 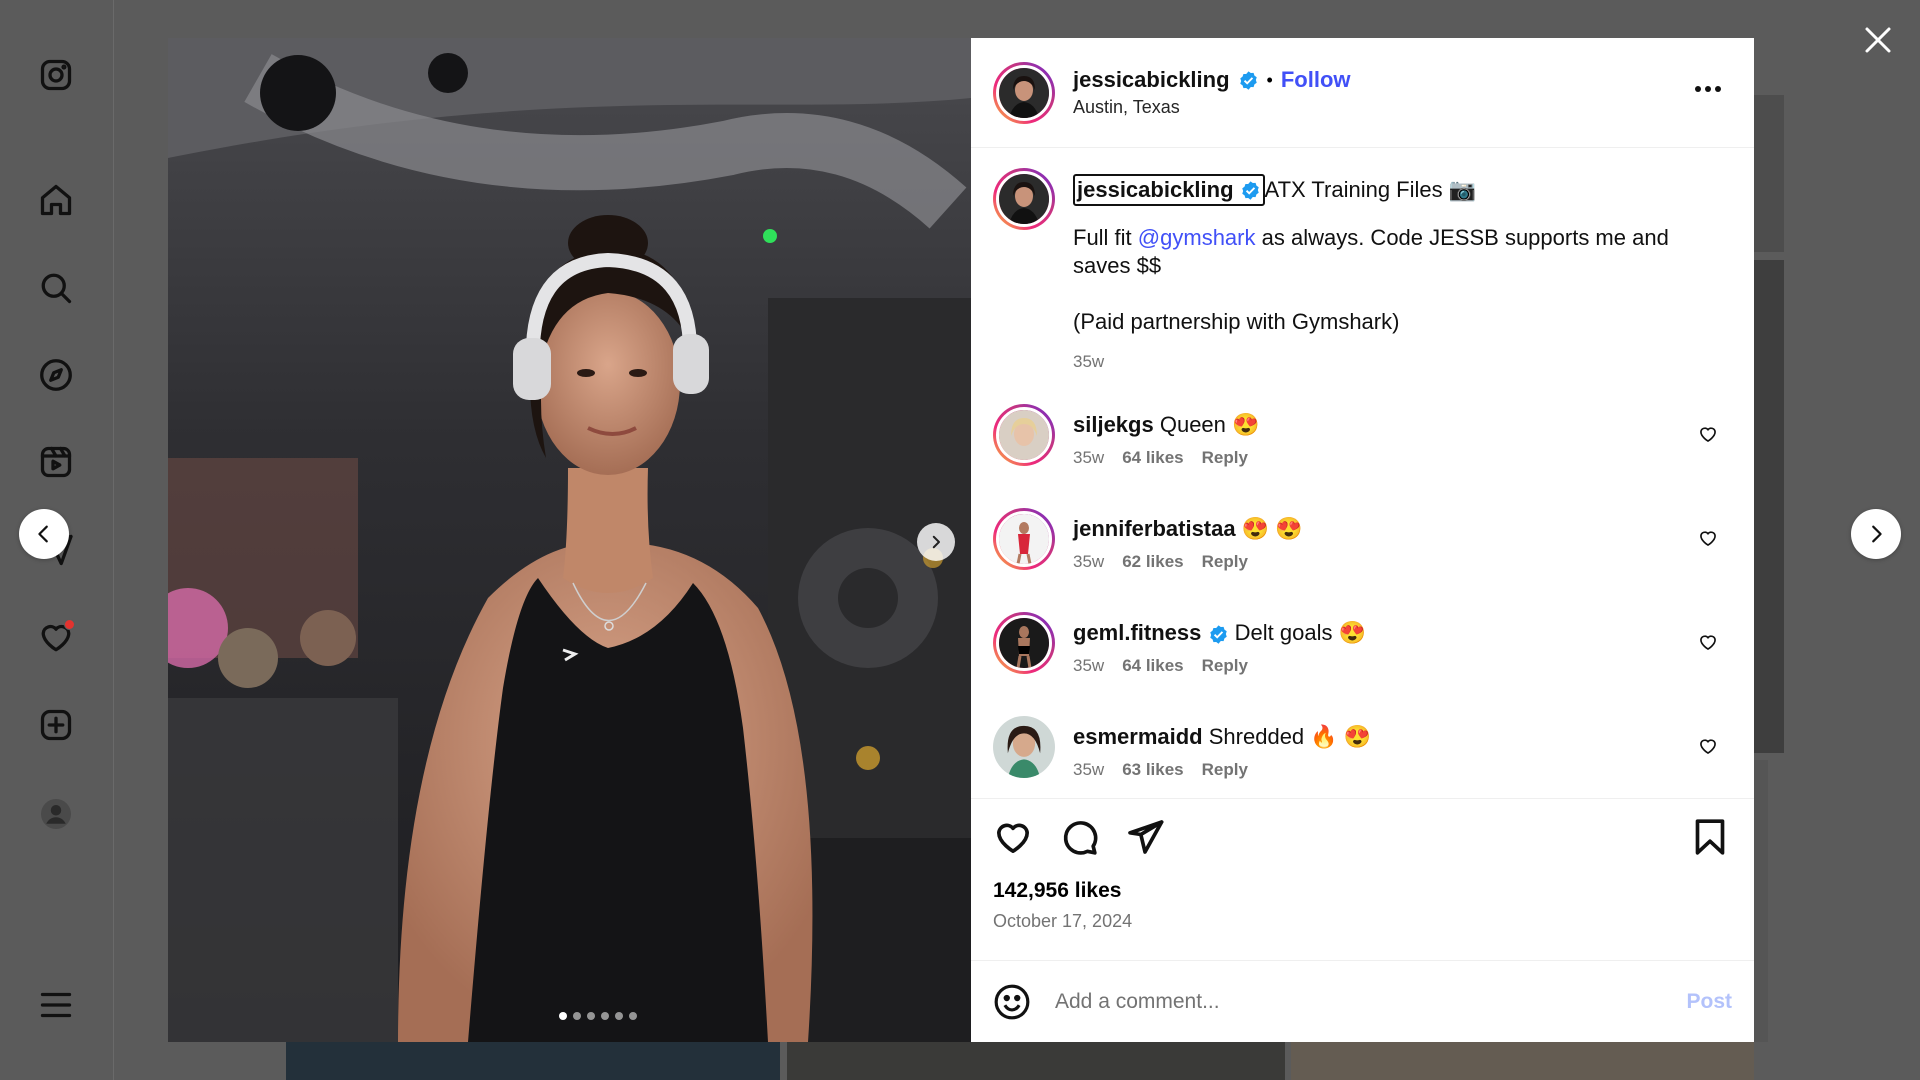 What do you see at coordinates (1236, 321) in the screenshot?
I see `caption-partnership: (Paid partnership with Gymshark)` at bounding box center [1236, 321].